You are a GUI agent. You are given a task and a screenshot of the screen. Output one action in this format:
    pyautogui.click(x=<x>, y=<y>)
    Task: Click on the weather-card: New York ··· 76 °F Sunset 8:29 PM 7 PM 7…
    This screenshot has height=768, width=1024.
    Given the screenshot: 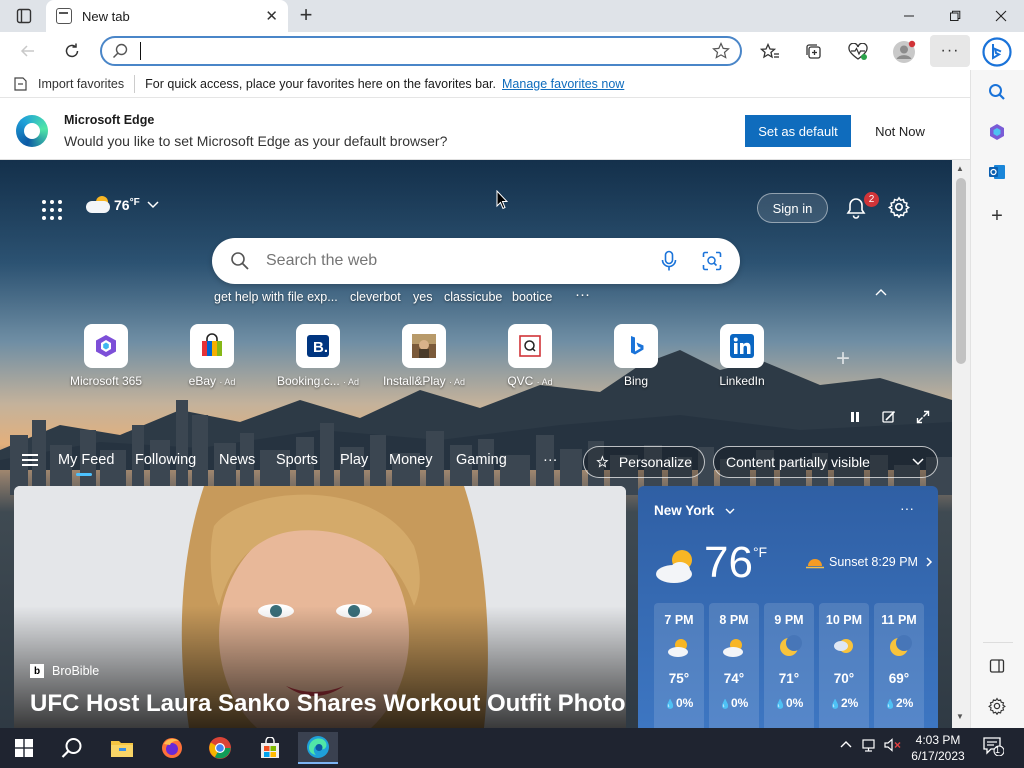 What is the action you would take?
    pyautogui.click(x=788, y=607)
    